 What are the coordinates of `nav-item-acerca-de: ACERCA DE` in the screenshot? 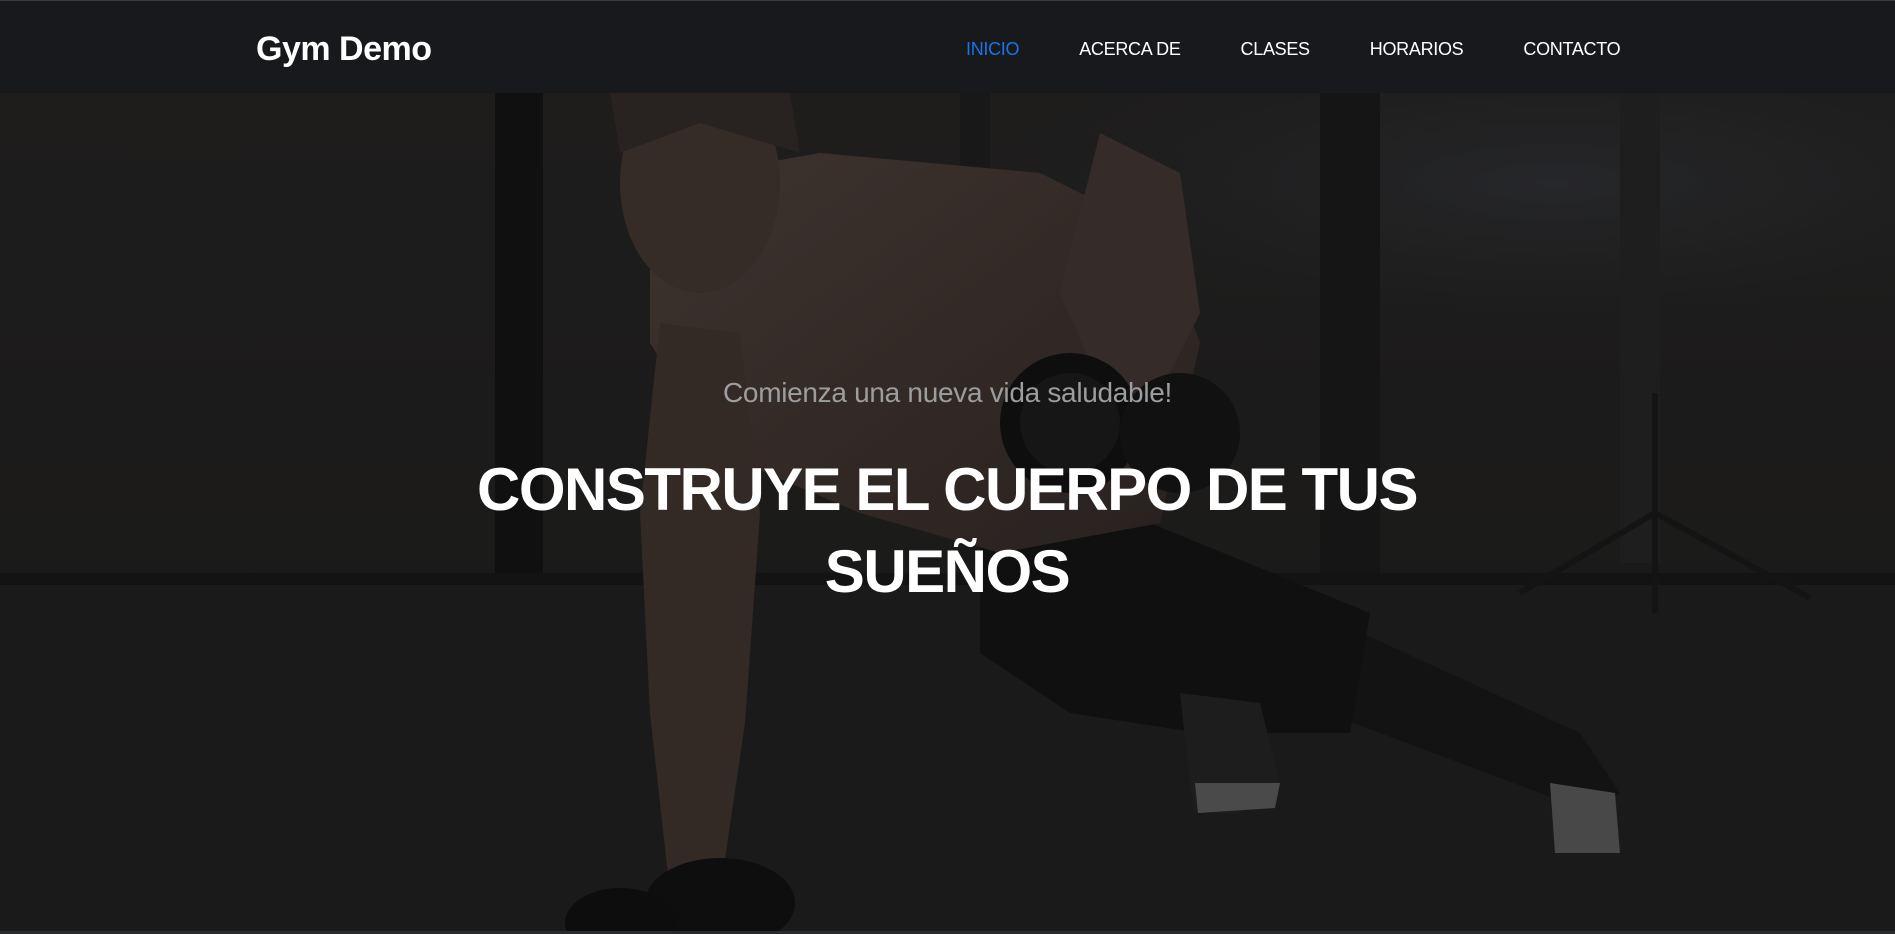 It's located at (1130, 49).